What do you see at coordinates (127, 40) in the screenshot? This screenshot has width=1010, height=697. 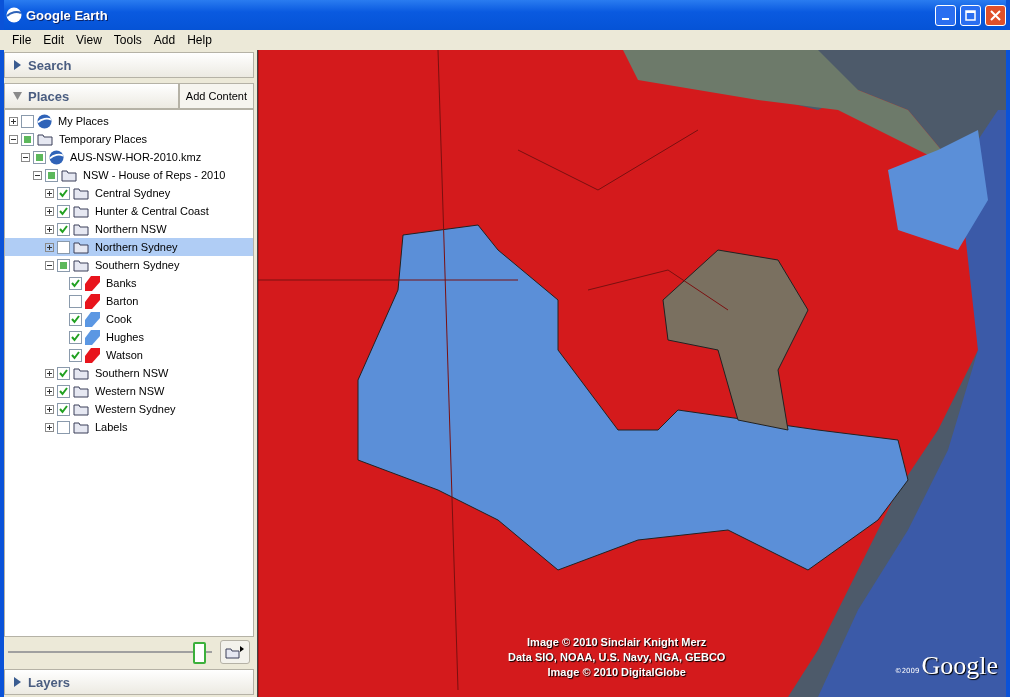 I see `menu-item: Tools` at bounding box center [127, 40].